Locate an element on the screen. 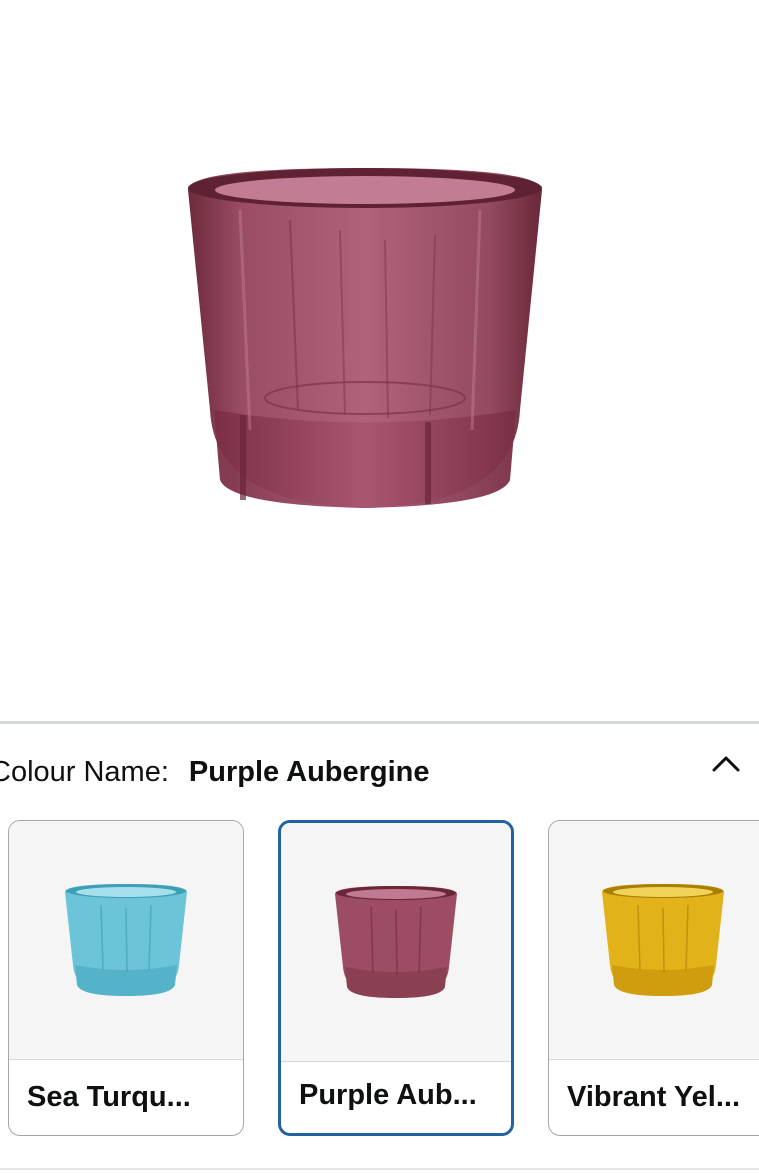  chevron-up-icon is located at coordinates (726, 764).